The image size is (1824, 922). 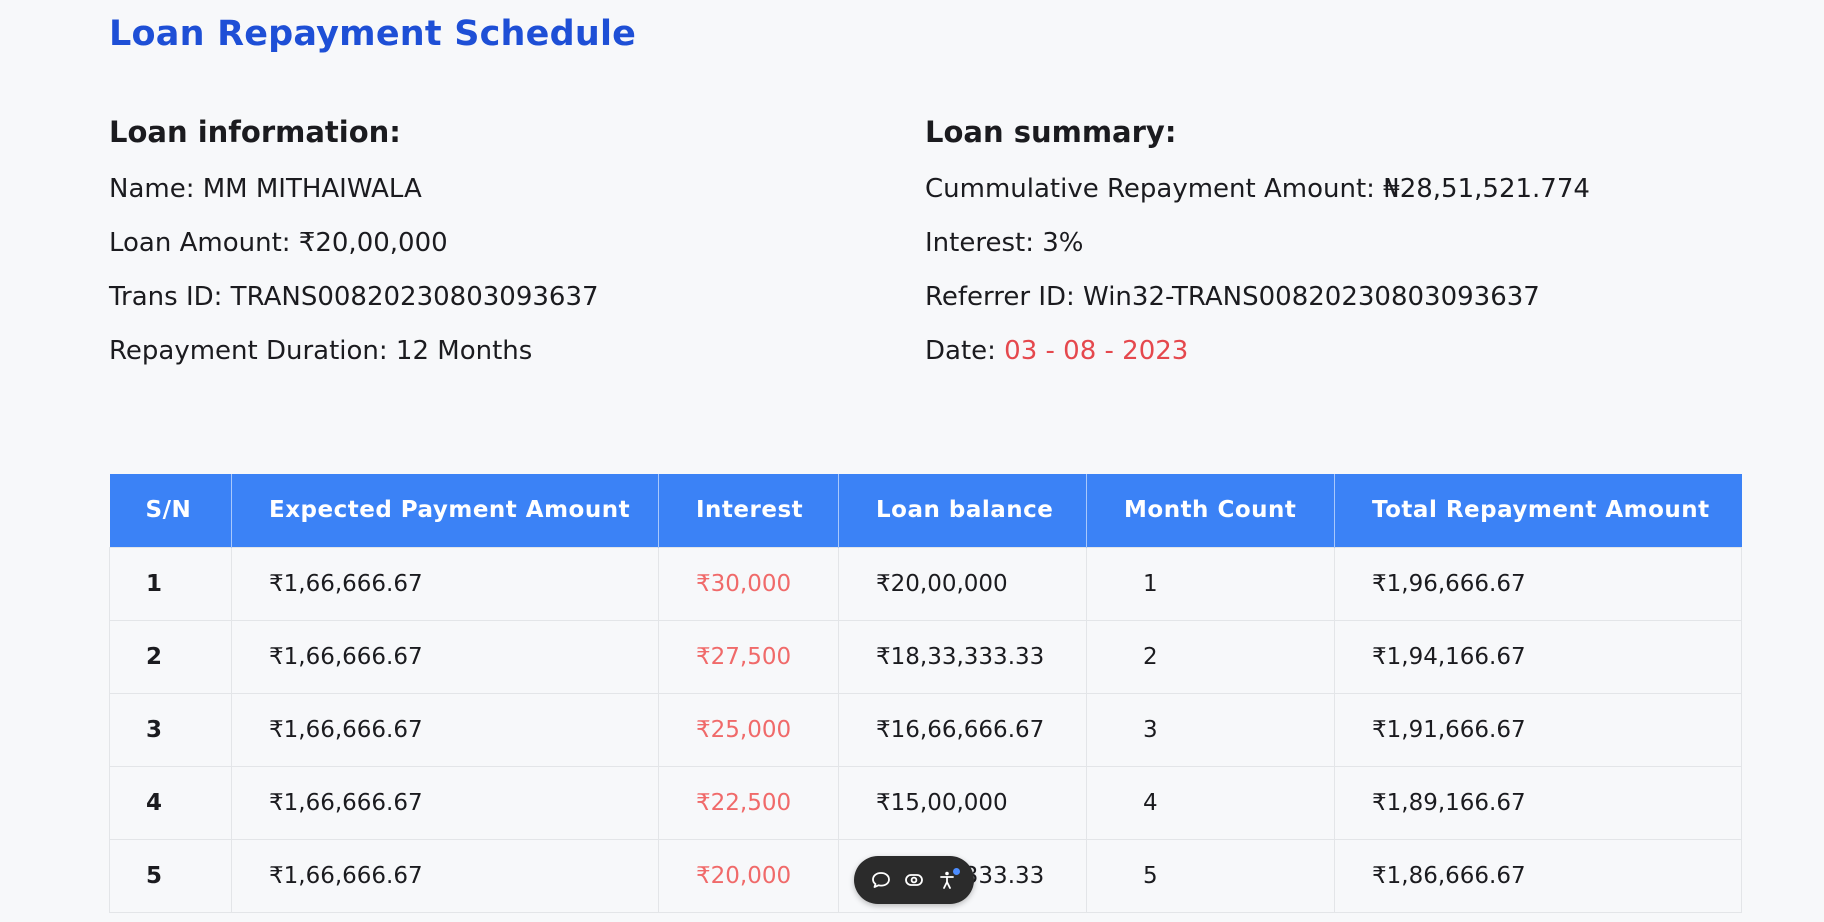 What do you see at coordinates (962, 583) in the screenshot?
I see `cell-loan-balance: ₹20,00,000` at bounding box center [962, 583].